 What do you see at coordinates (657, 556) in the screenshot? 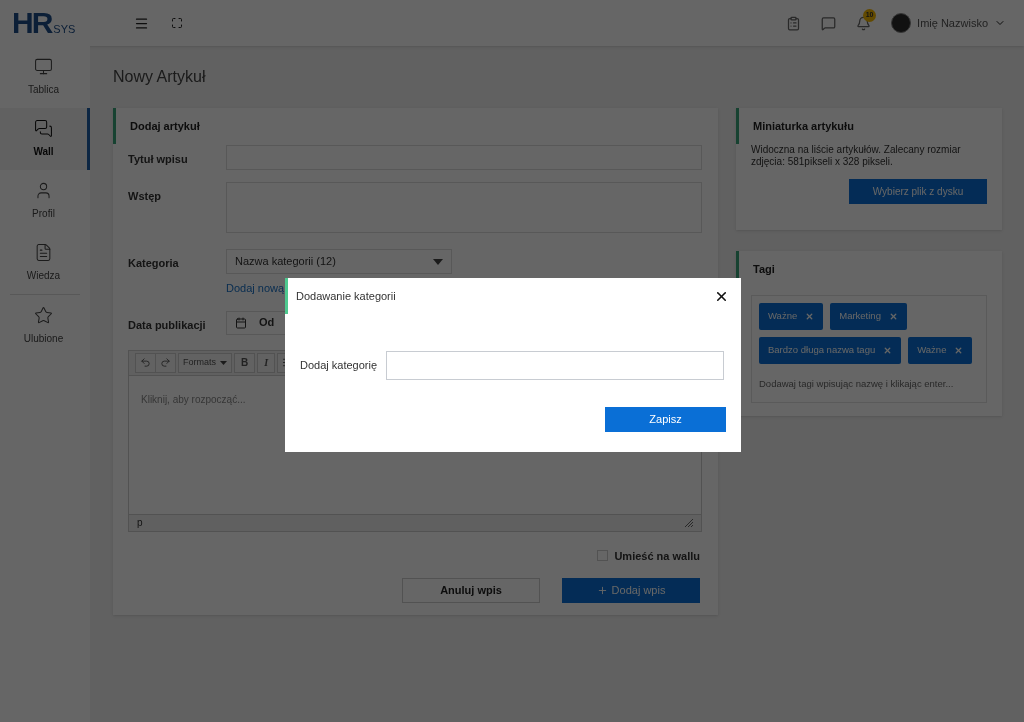
I see `checkbox-label: Umieść na wallu` at bounding box center [657, 556].